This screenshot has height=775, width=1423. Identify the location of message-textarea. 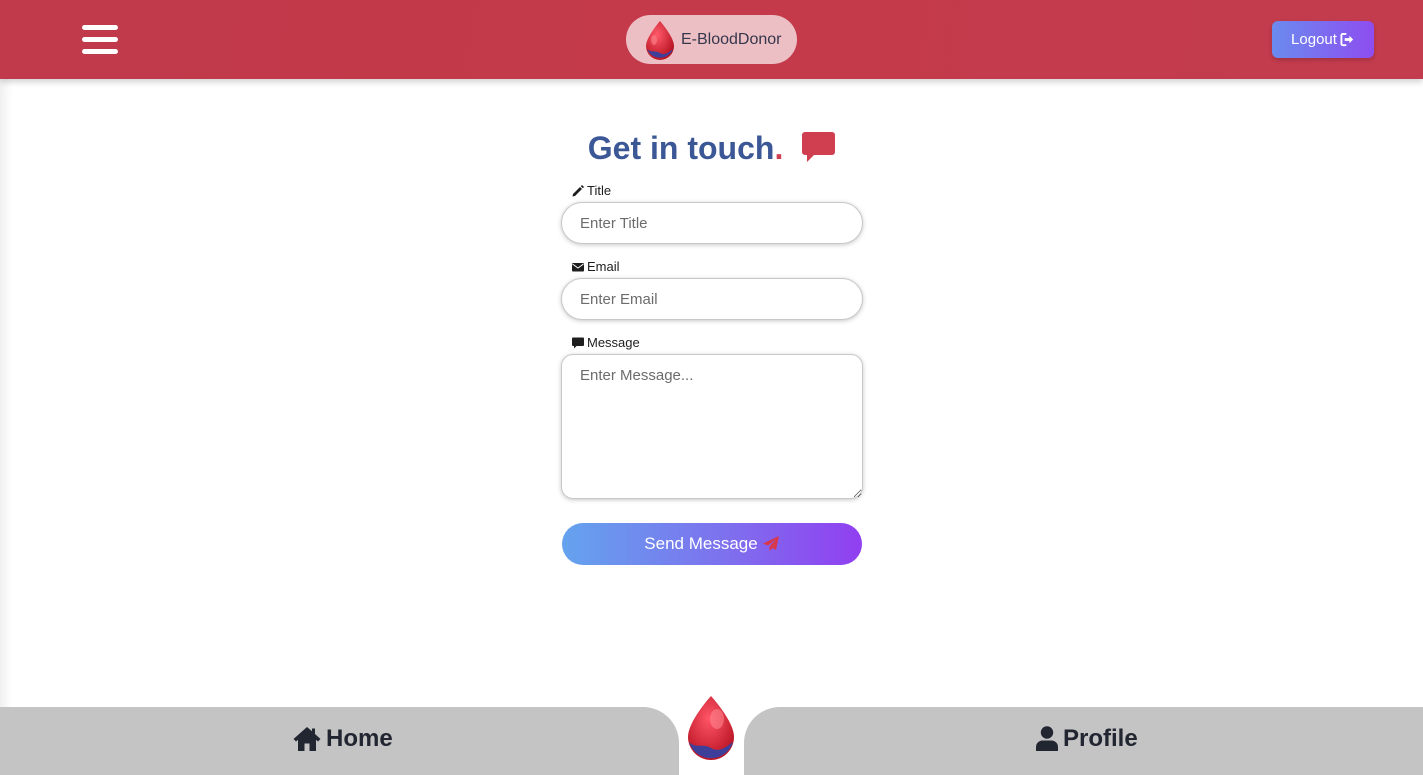
(712, 426).